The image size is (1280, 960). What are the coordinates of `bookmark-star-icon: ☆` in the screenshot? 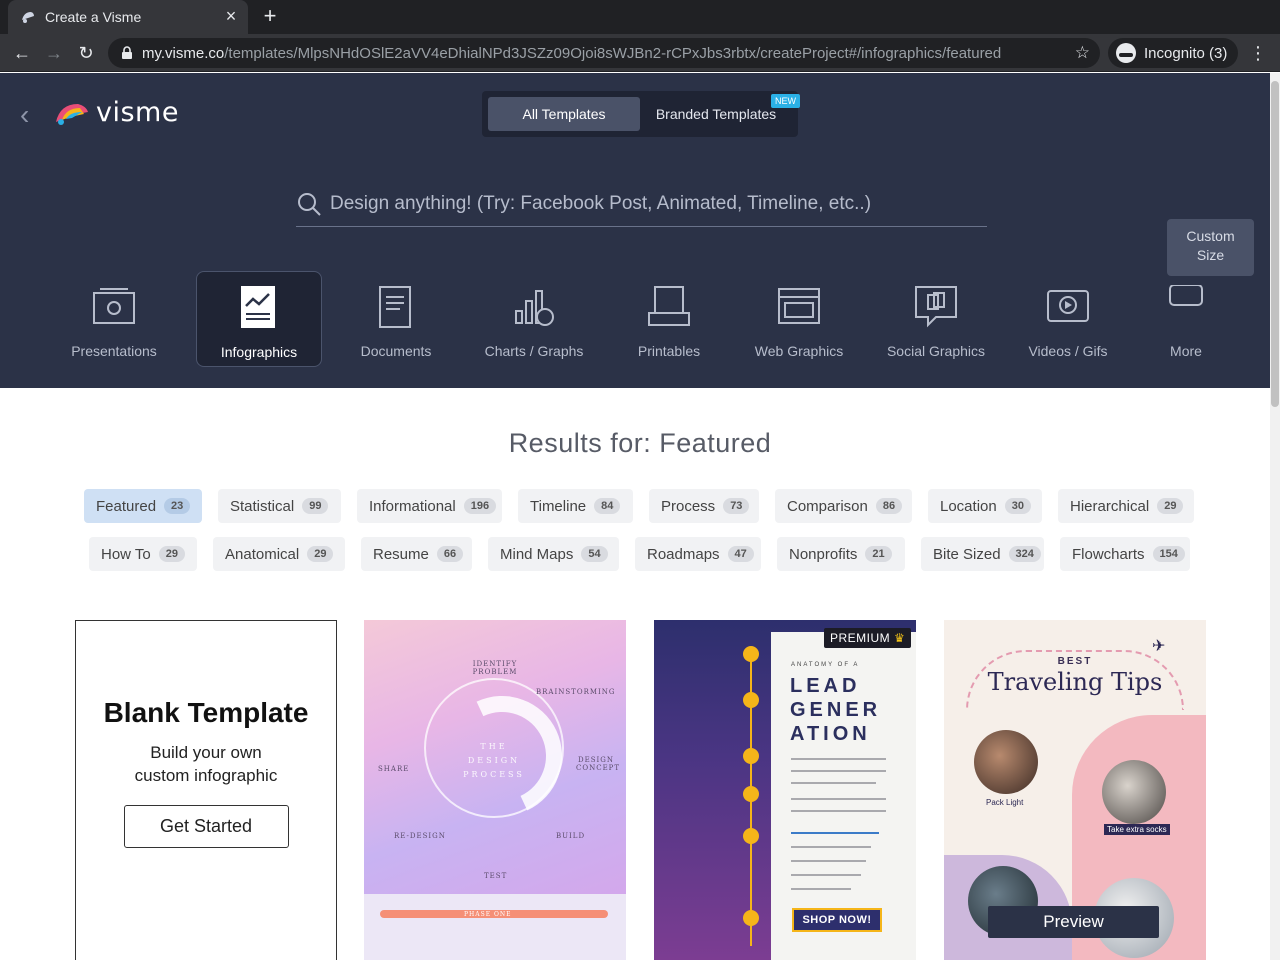 It's located at (1082, 53).